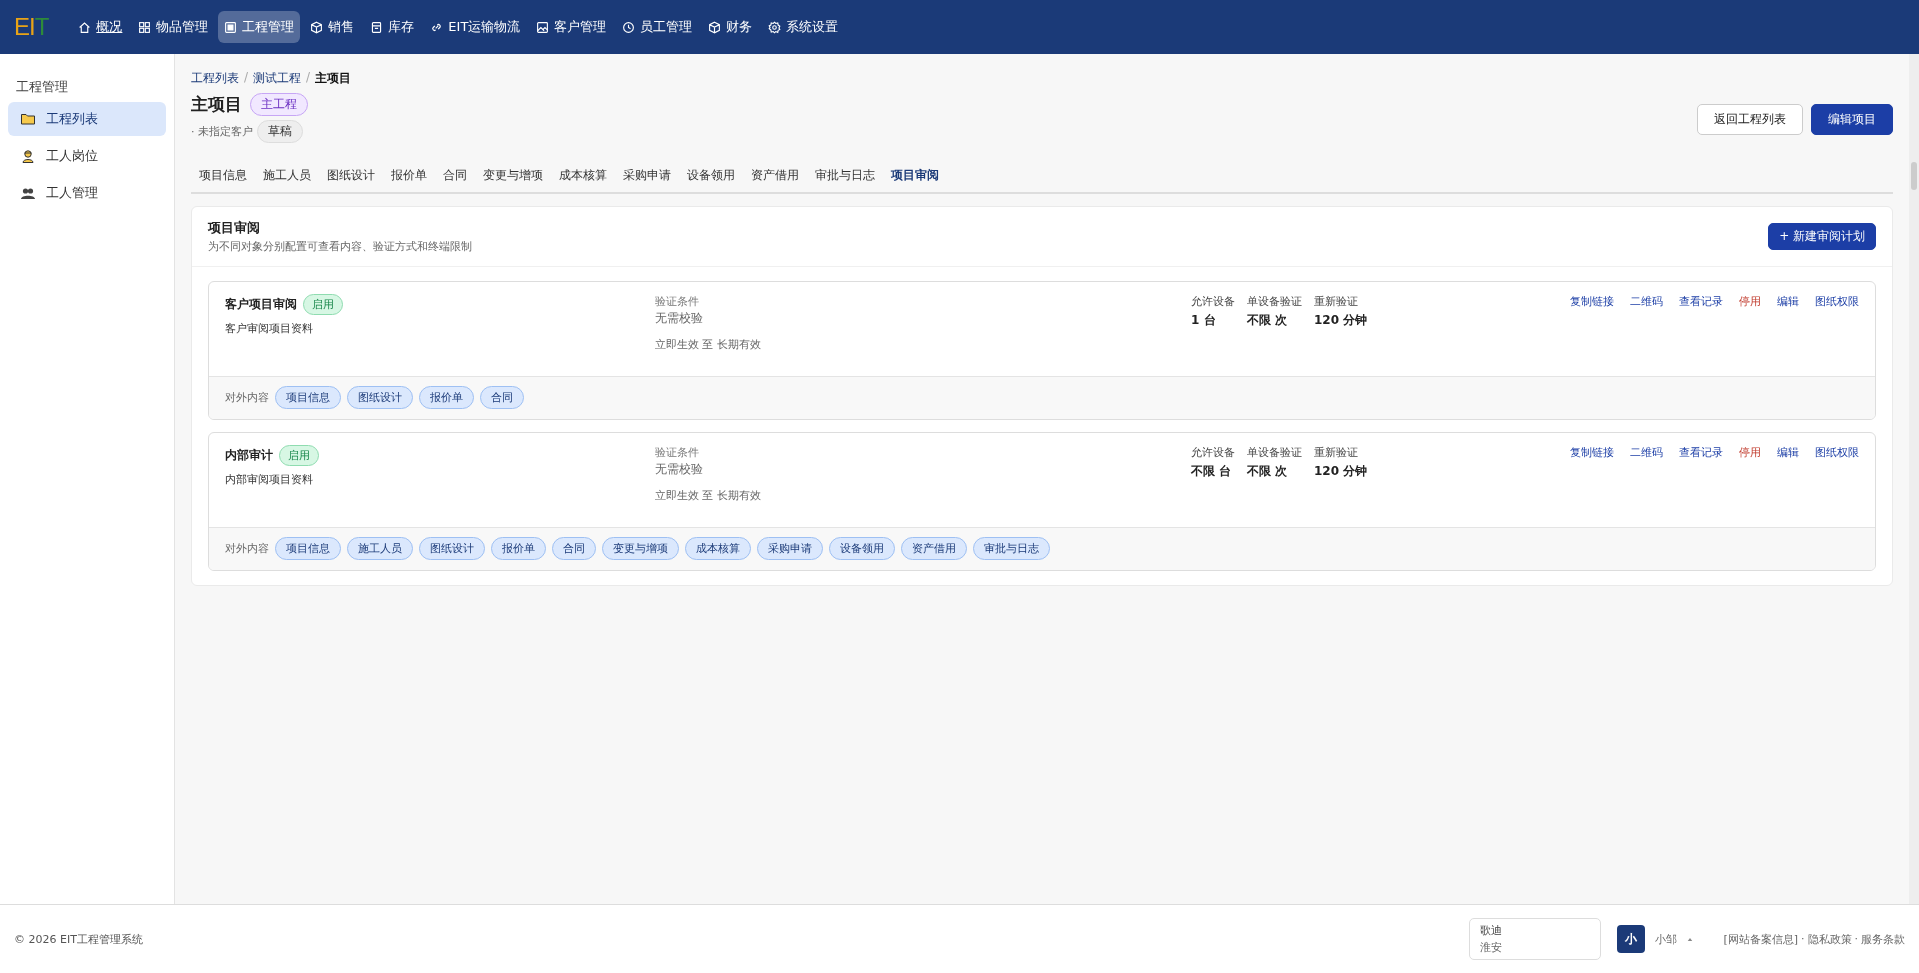 This screenshot has width=1919, height=973. Describe the element at coordinates (657, 27) in the screenshot. I see `nav-item: 员工管理` at that location.